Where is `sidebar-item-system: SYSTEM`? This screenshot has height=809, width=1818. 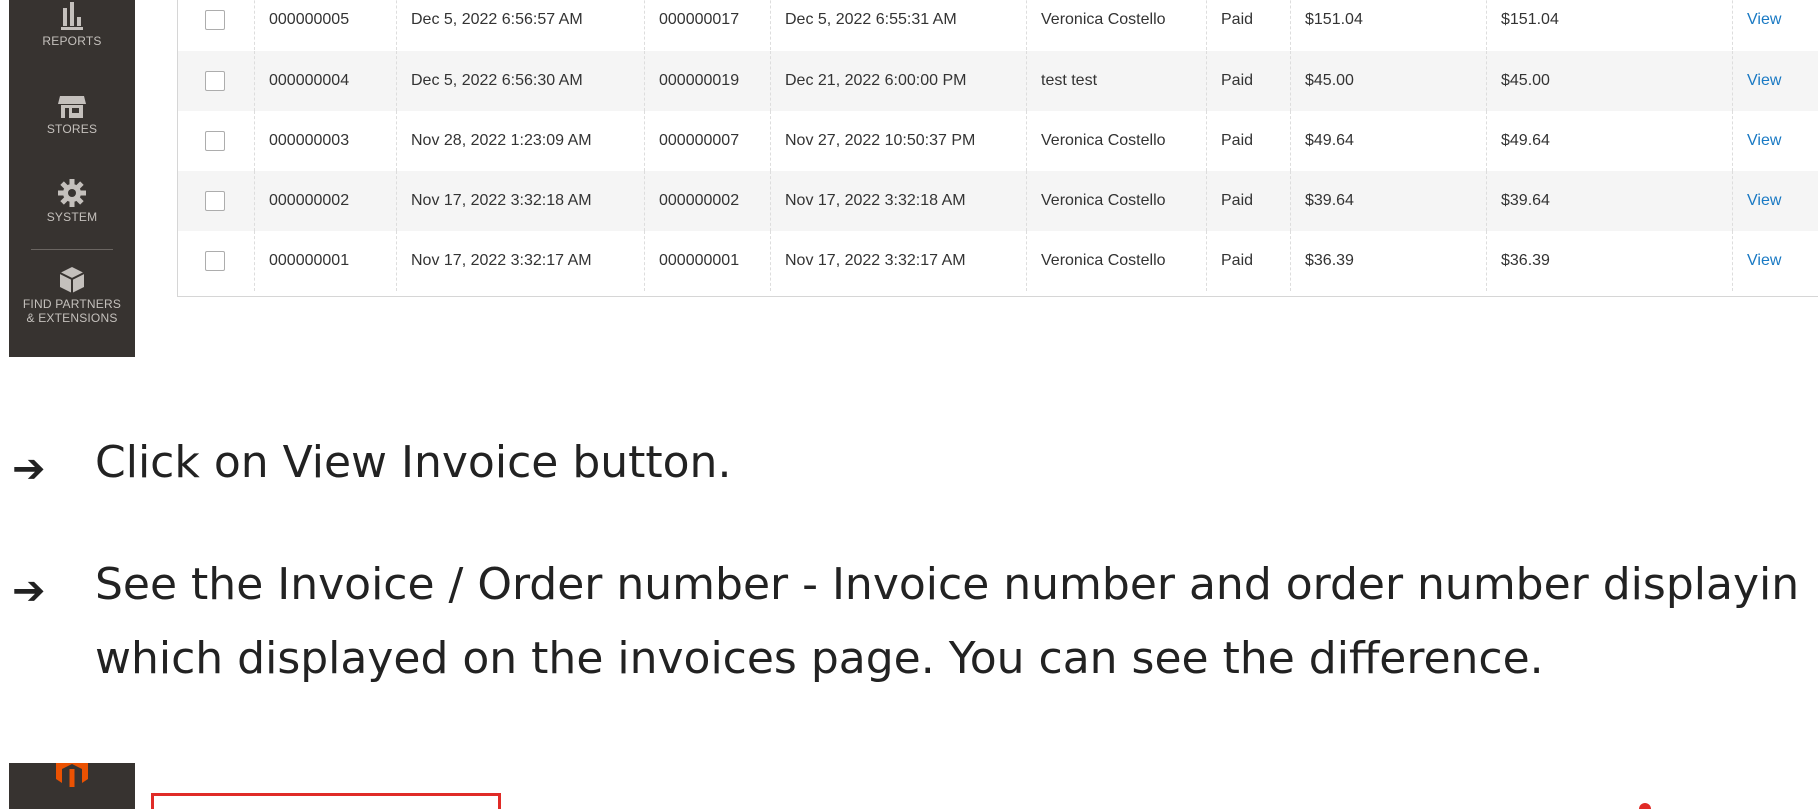
sidebar-item-system: SYSTEM is located at coordinates (72, 201).